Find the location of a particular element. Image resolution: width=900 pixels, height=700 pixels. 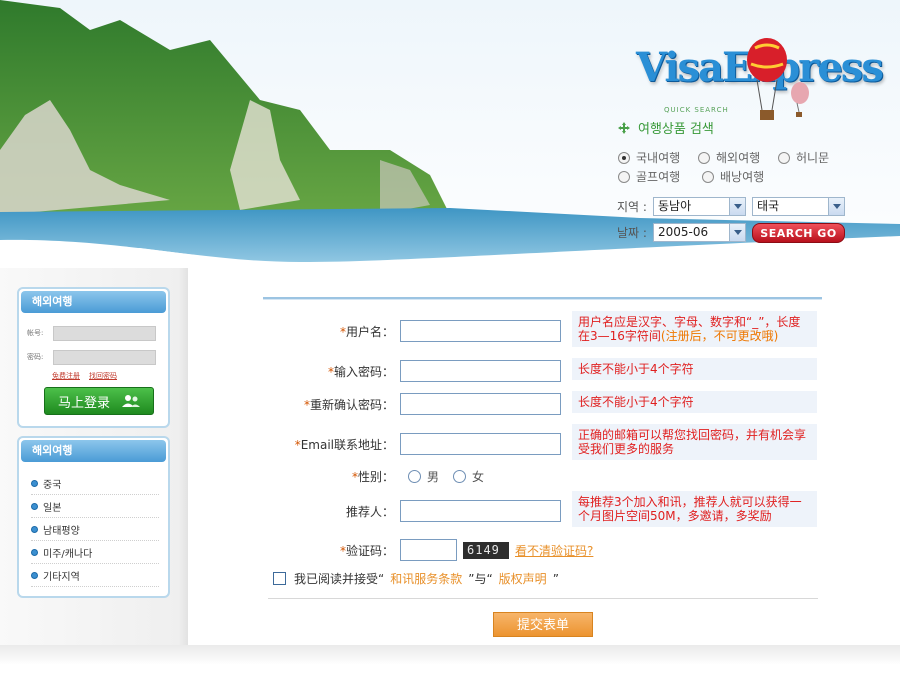

password-label: *输入密码： is located at coordinates (360, 371).